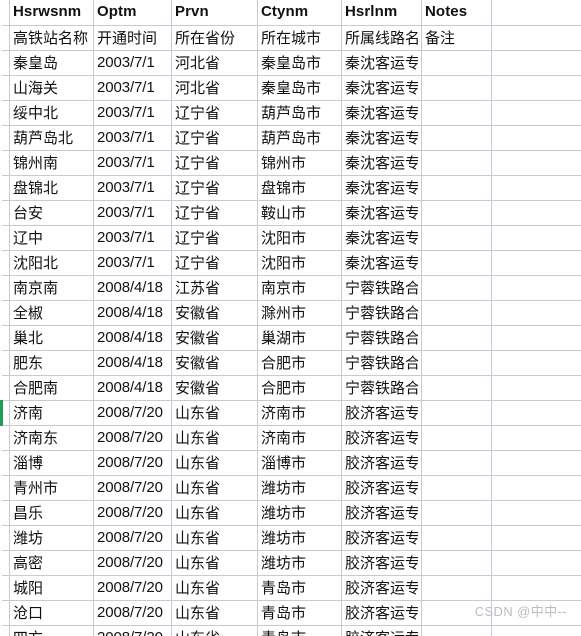 Image resolution: width=581 pixels, height=636 pixels. I want to click on column-header-prvn: Prvn, so click(214, 13).